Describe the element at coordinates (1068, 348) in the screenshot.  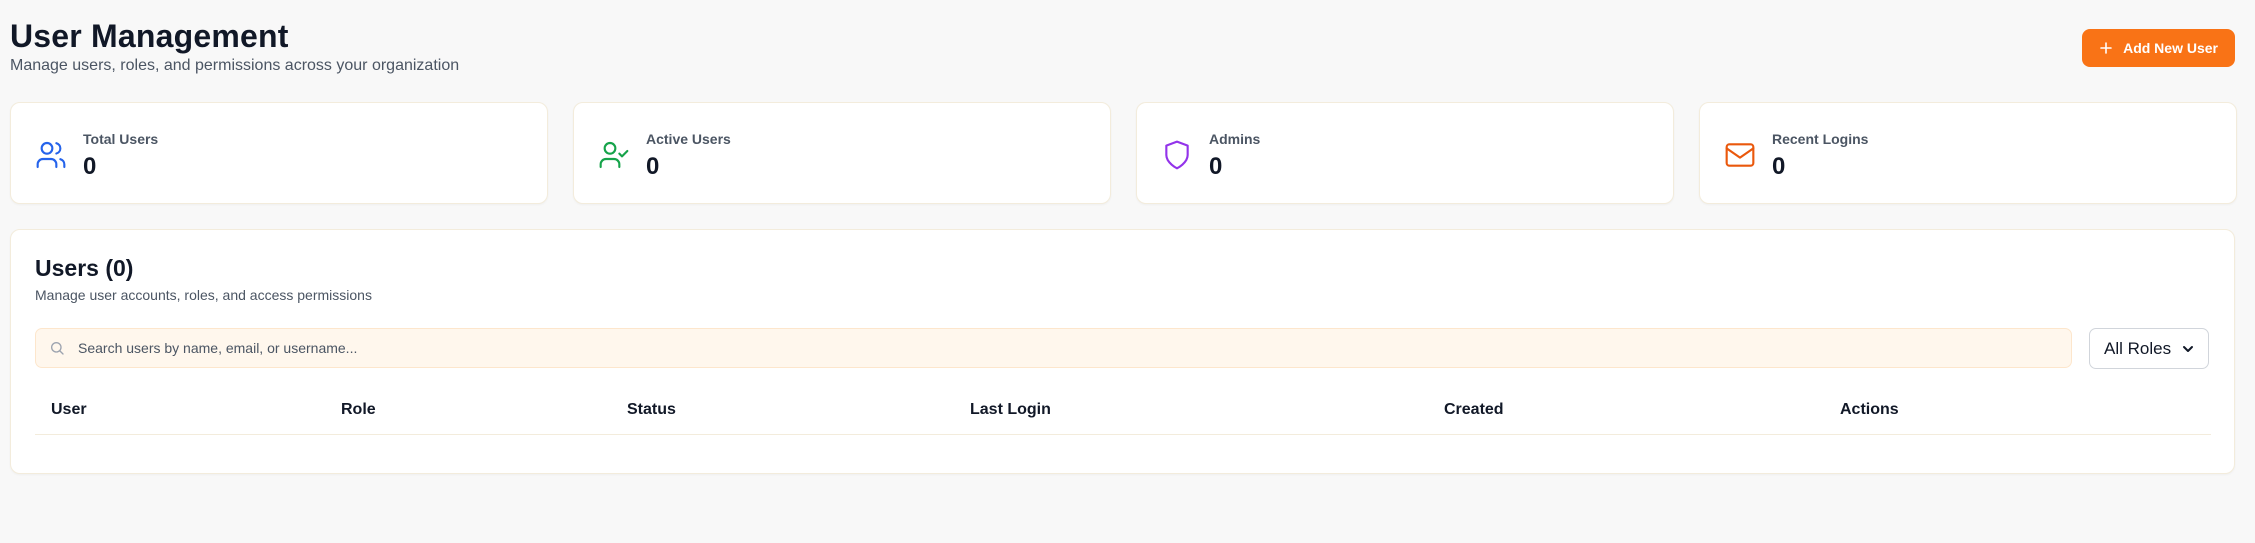
I see `search-input` at that location.